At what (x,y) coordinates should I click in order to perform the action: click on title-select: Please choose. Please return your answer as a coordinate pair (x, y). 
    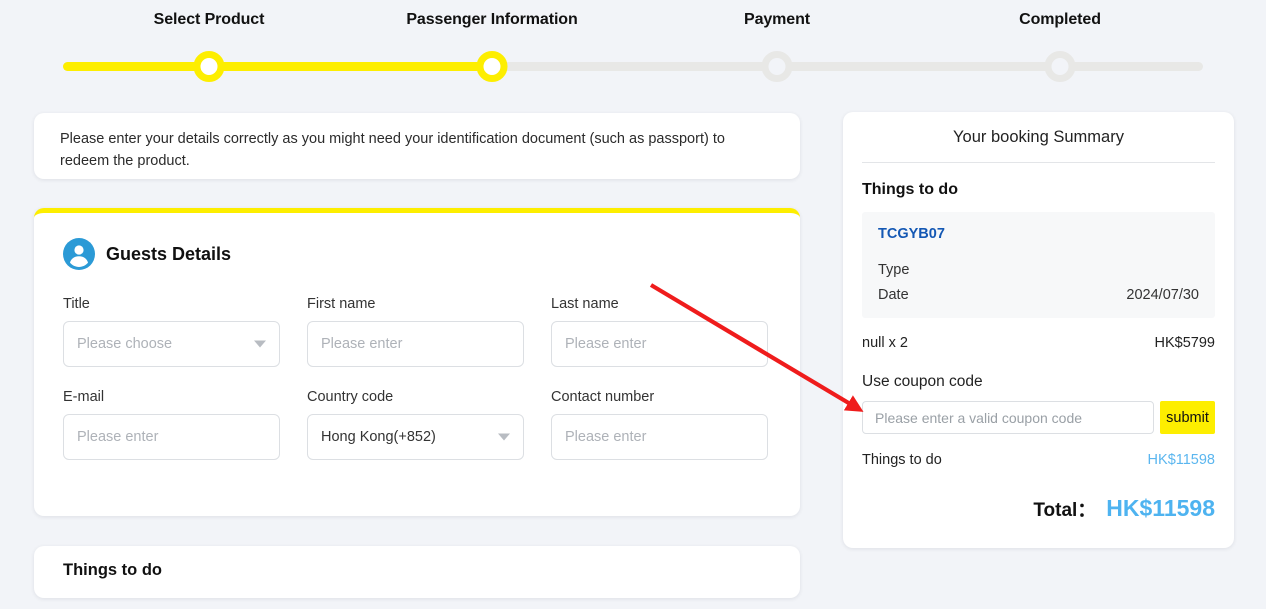
    Looking at the image, I should click on (171, 344).